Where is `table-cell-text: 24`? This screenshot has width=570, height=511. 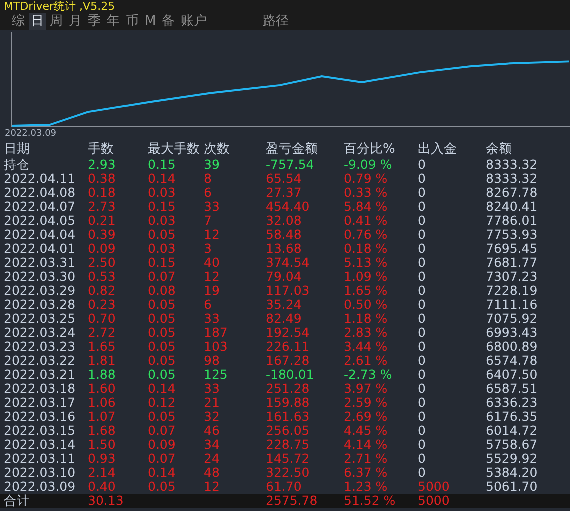 table-cell-text: 24 is located at coordinates (212, 459).